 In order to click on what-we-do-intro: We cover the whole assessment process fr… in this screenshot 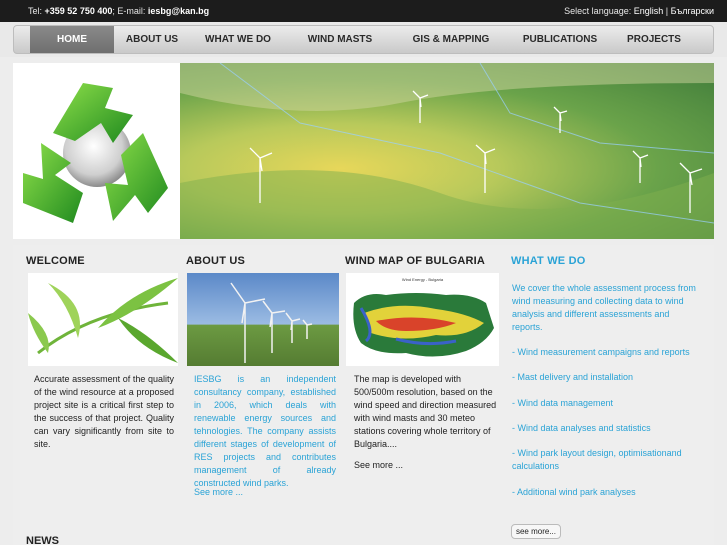, I will do `click(604, 307)`.